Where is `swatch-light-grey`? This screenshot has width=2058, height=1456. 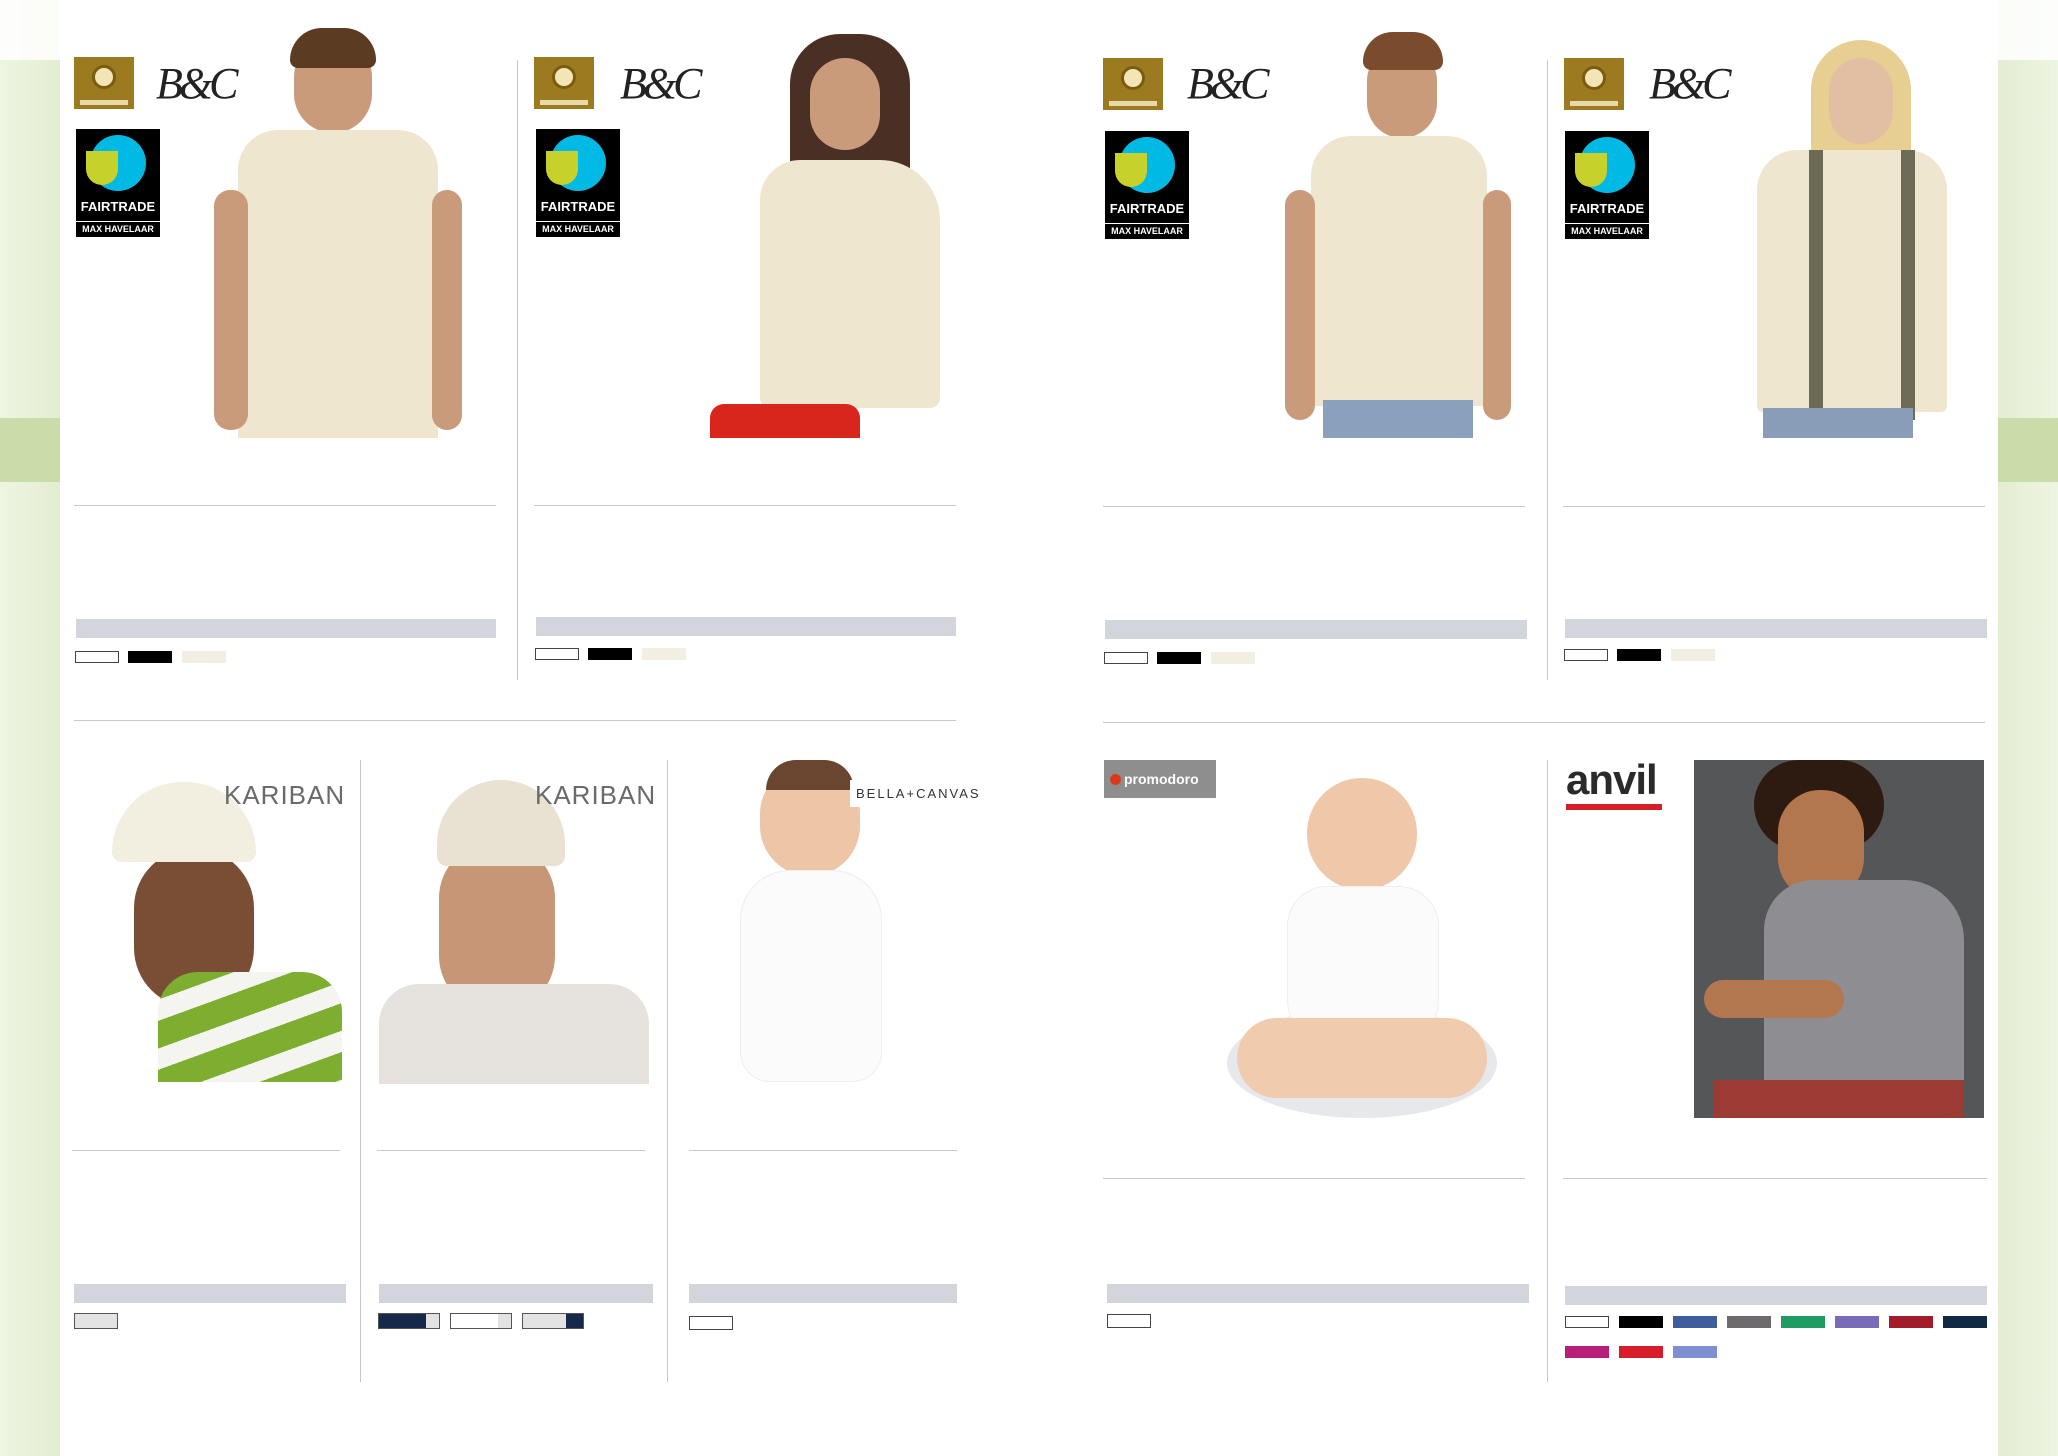 swatch-light-grey is located at coordinates (96, 1321).